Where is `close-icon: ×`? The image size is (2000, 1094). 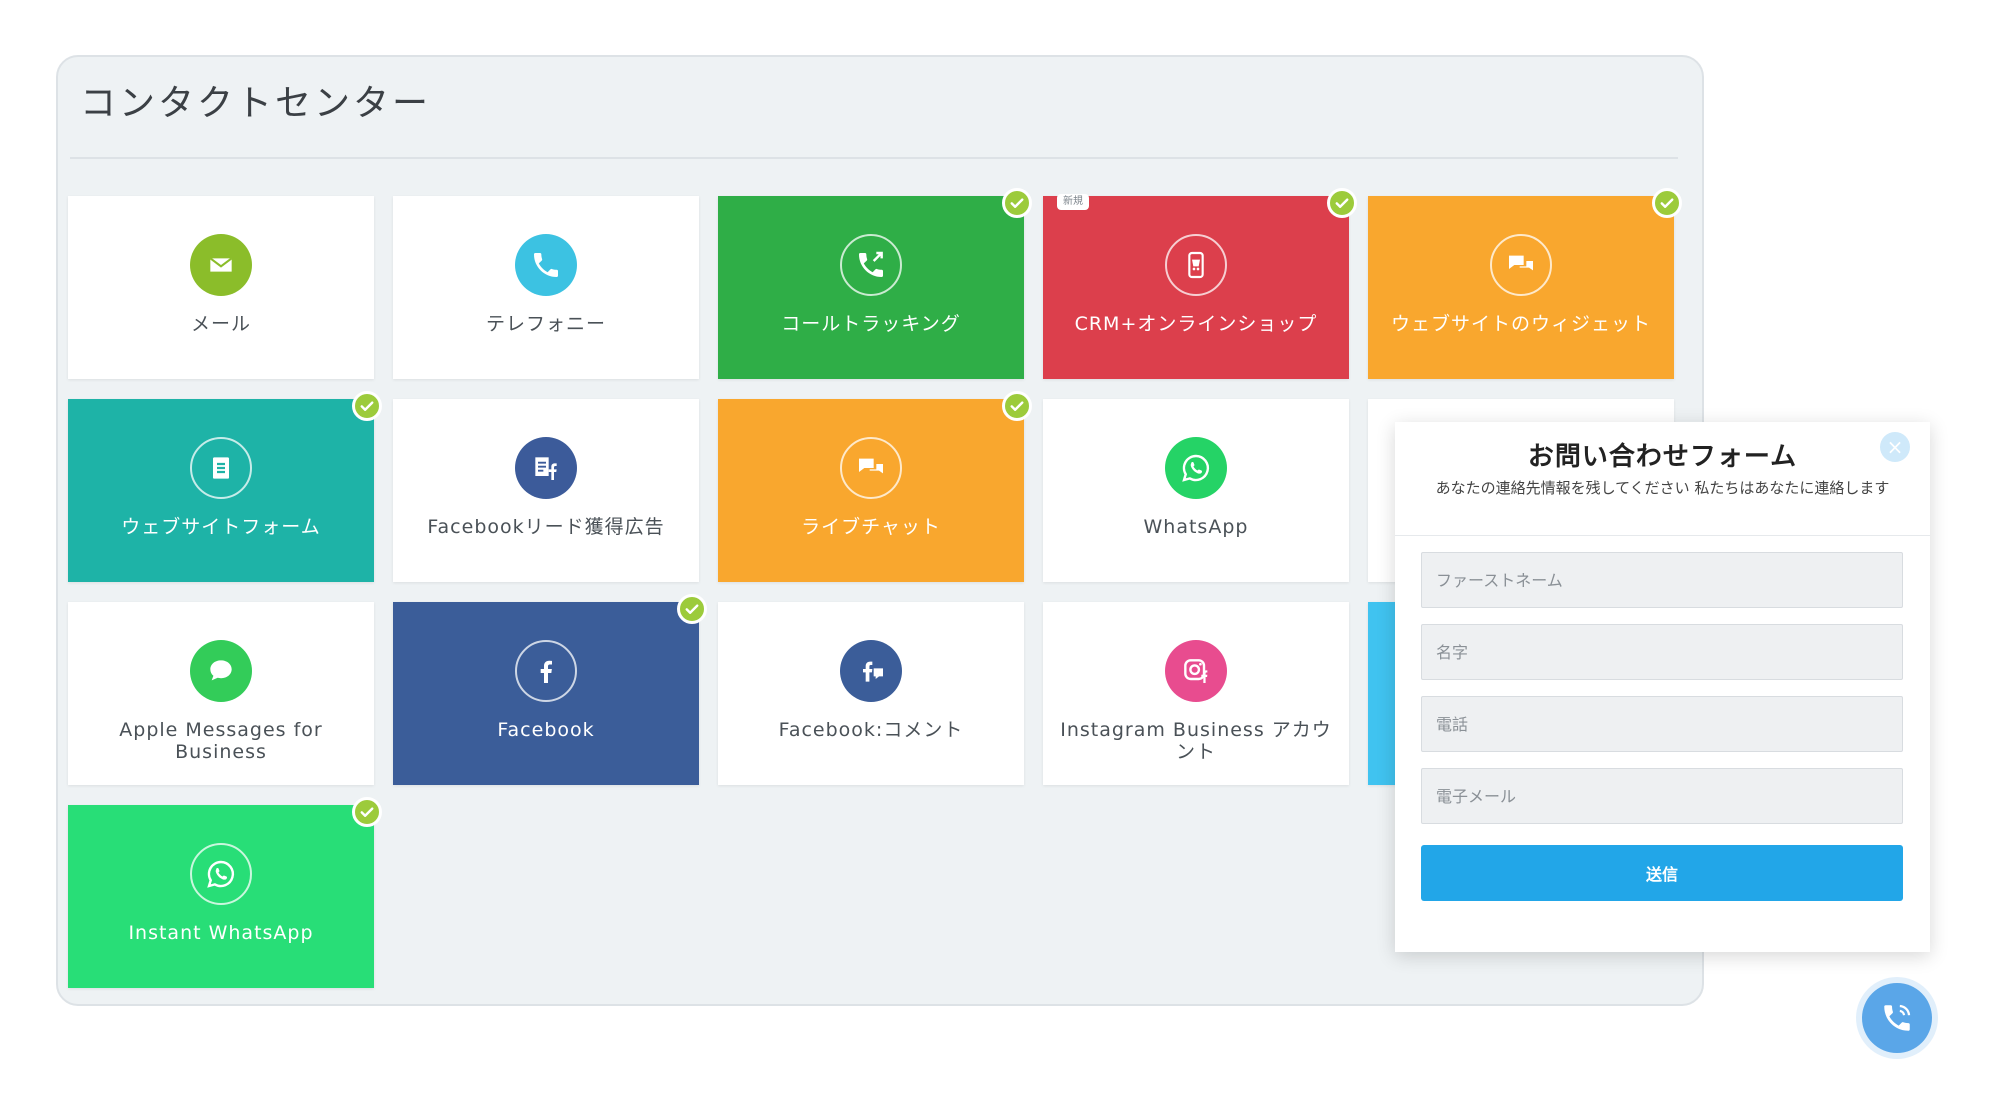 close-icon: × is located at coordinates (1895, 447).